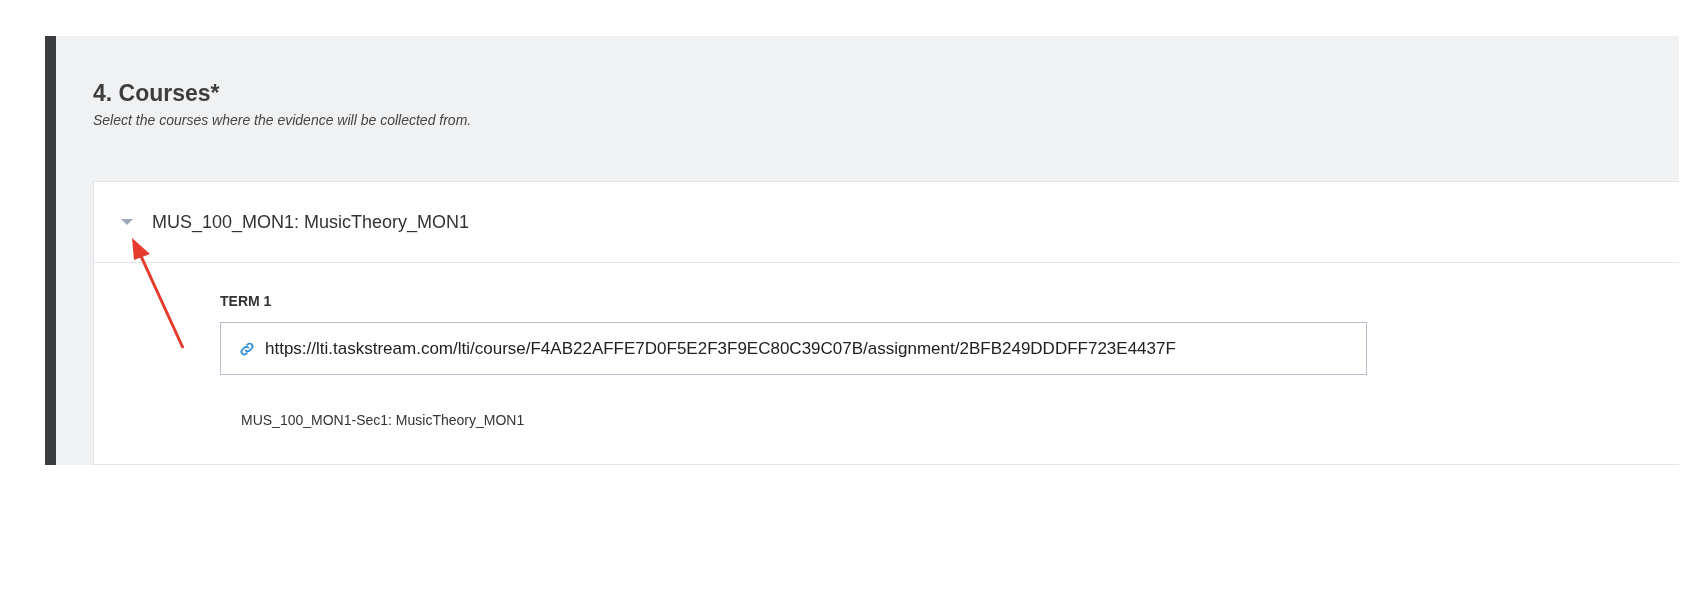 Image resolution: width=1708 pixels, height=602 pixels. What do you see at coordinates (793, 348) in the screenshot?
I see `link-field: https://lti.taskstream.com/lti/course/F4AB22AFFE7D0F5E2F3F9EC80C39C07B/assignment/2BFB249DDDFF723E4437F` at bounding box center [793, 348].